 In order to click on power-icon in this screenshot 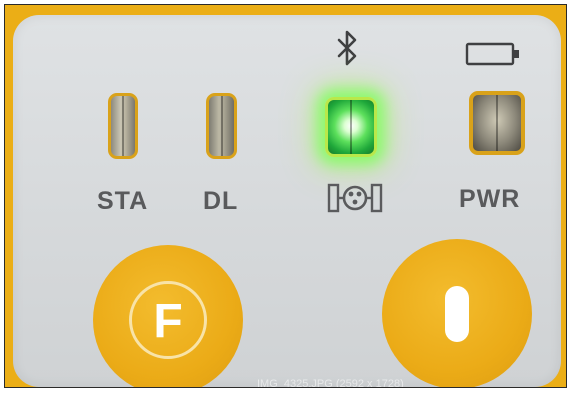, I will do `click(457, 314)`.